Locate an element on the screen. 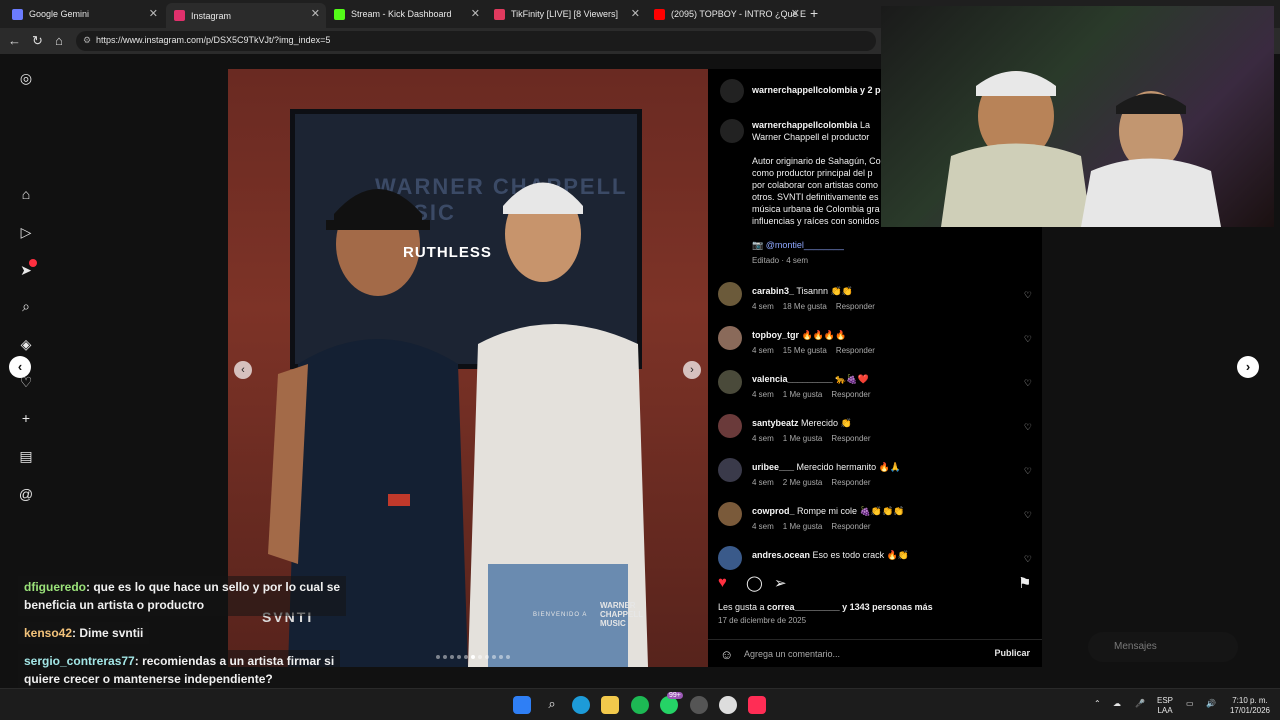 This screenshot has height=720, width=1280. publish-button: Publicar is located at coordinates (1012, 653).